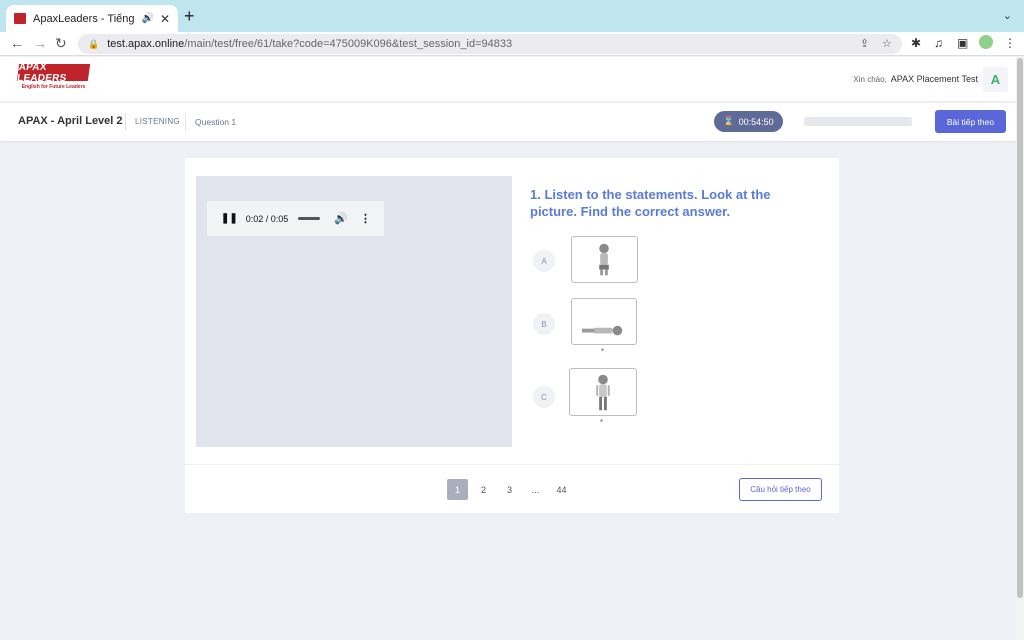 The height and width of the screenshot is (640, 1024). Describe the element at coordinates (365, 218) in the screenshot. I see `more-options-icon: ⋮` at that location.